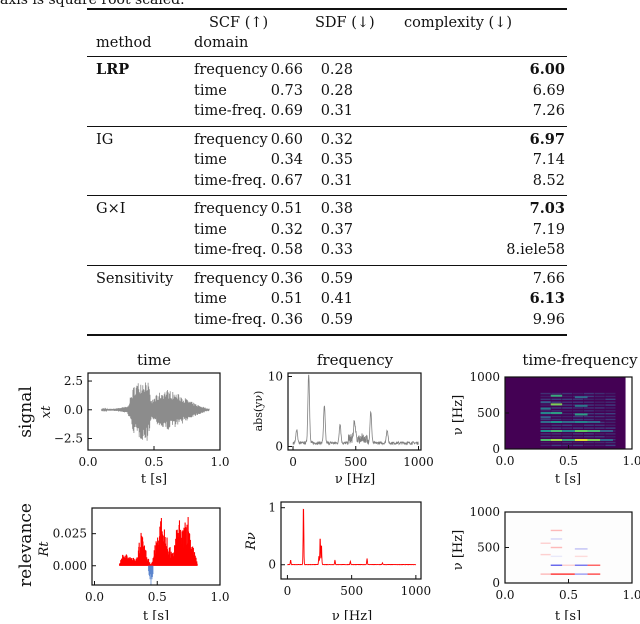  What do you see at coordinates (70, 534) in the screenshot?
I see `y-tick-label: 0.025` at bounding box center [70, 534].